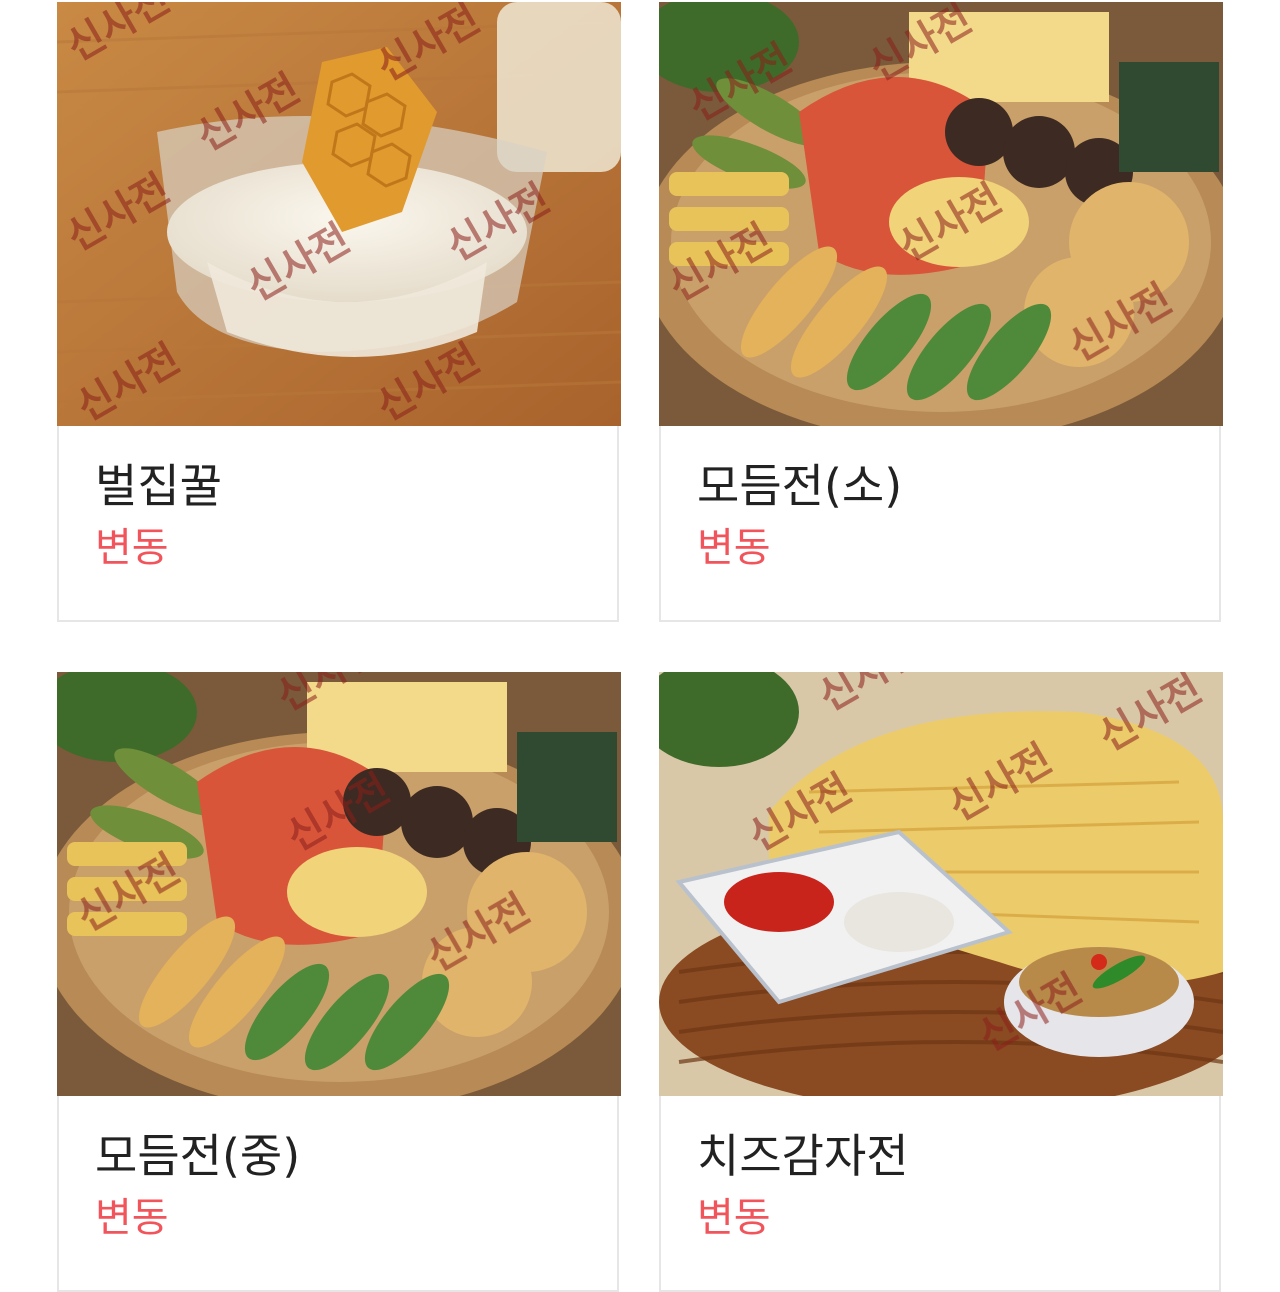  I want to click on assorted-jeon-platter-photo: 신사전 신사전 신사전 신사전 신사전, so click(941, 214).